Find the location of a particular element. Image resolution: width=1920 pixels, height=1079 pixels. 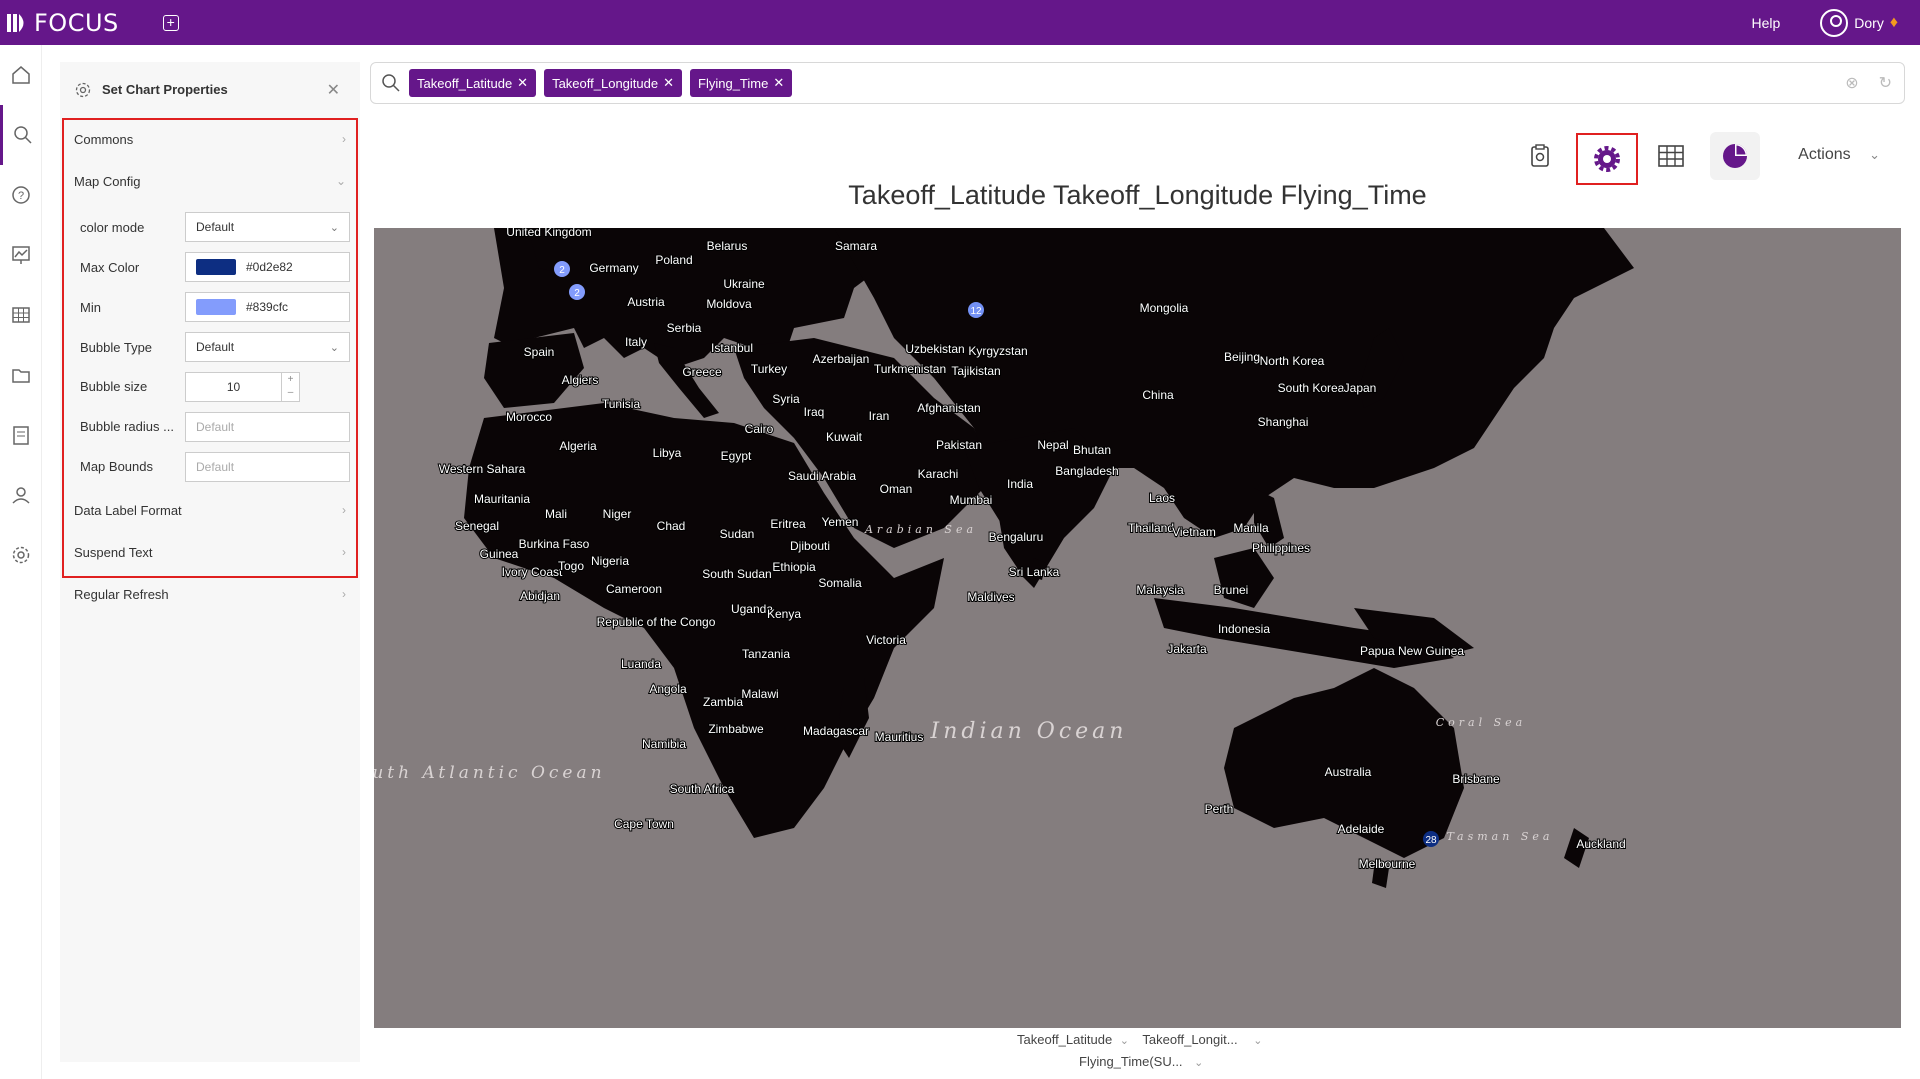

left-nav: ? is located at coordinates (21, 562).